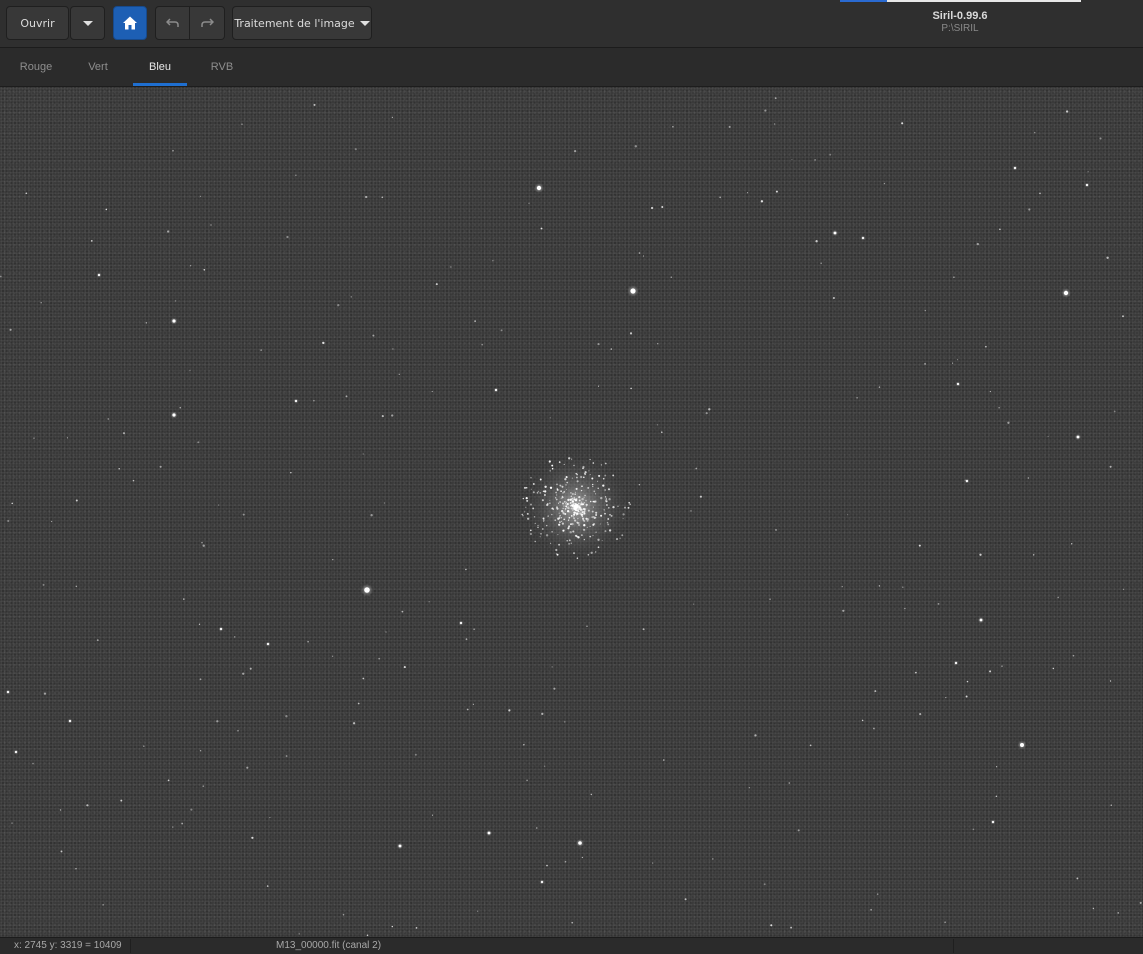 This screenshot has height=954, width=1143. Describe the element at coordinates (37, 23) in the screenshot. I see `open-button: Ouvrir` at that location.